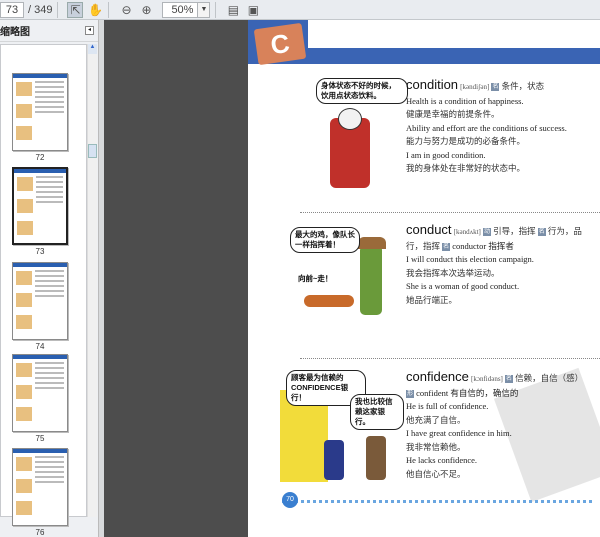 The height and width of the screenshot is (537, 600). I want to click on zoom-in-icon: ⊕, so click(146, 10).